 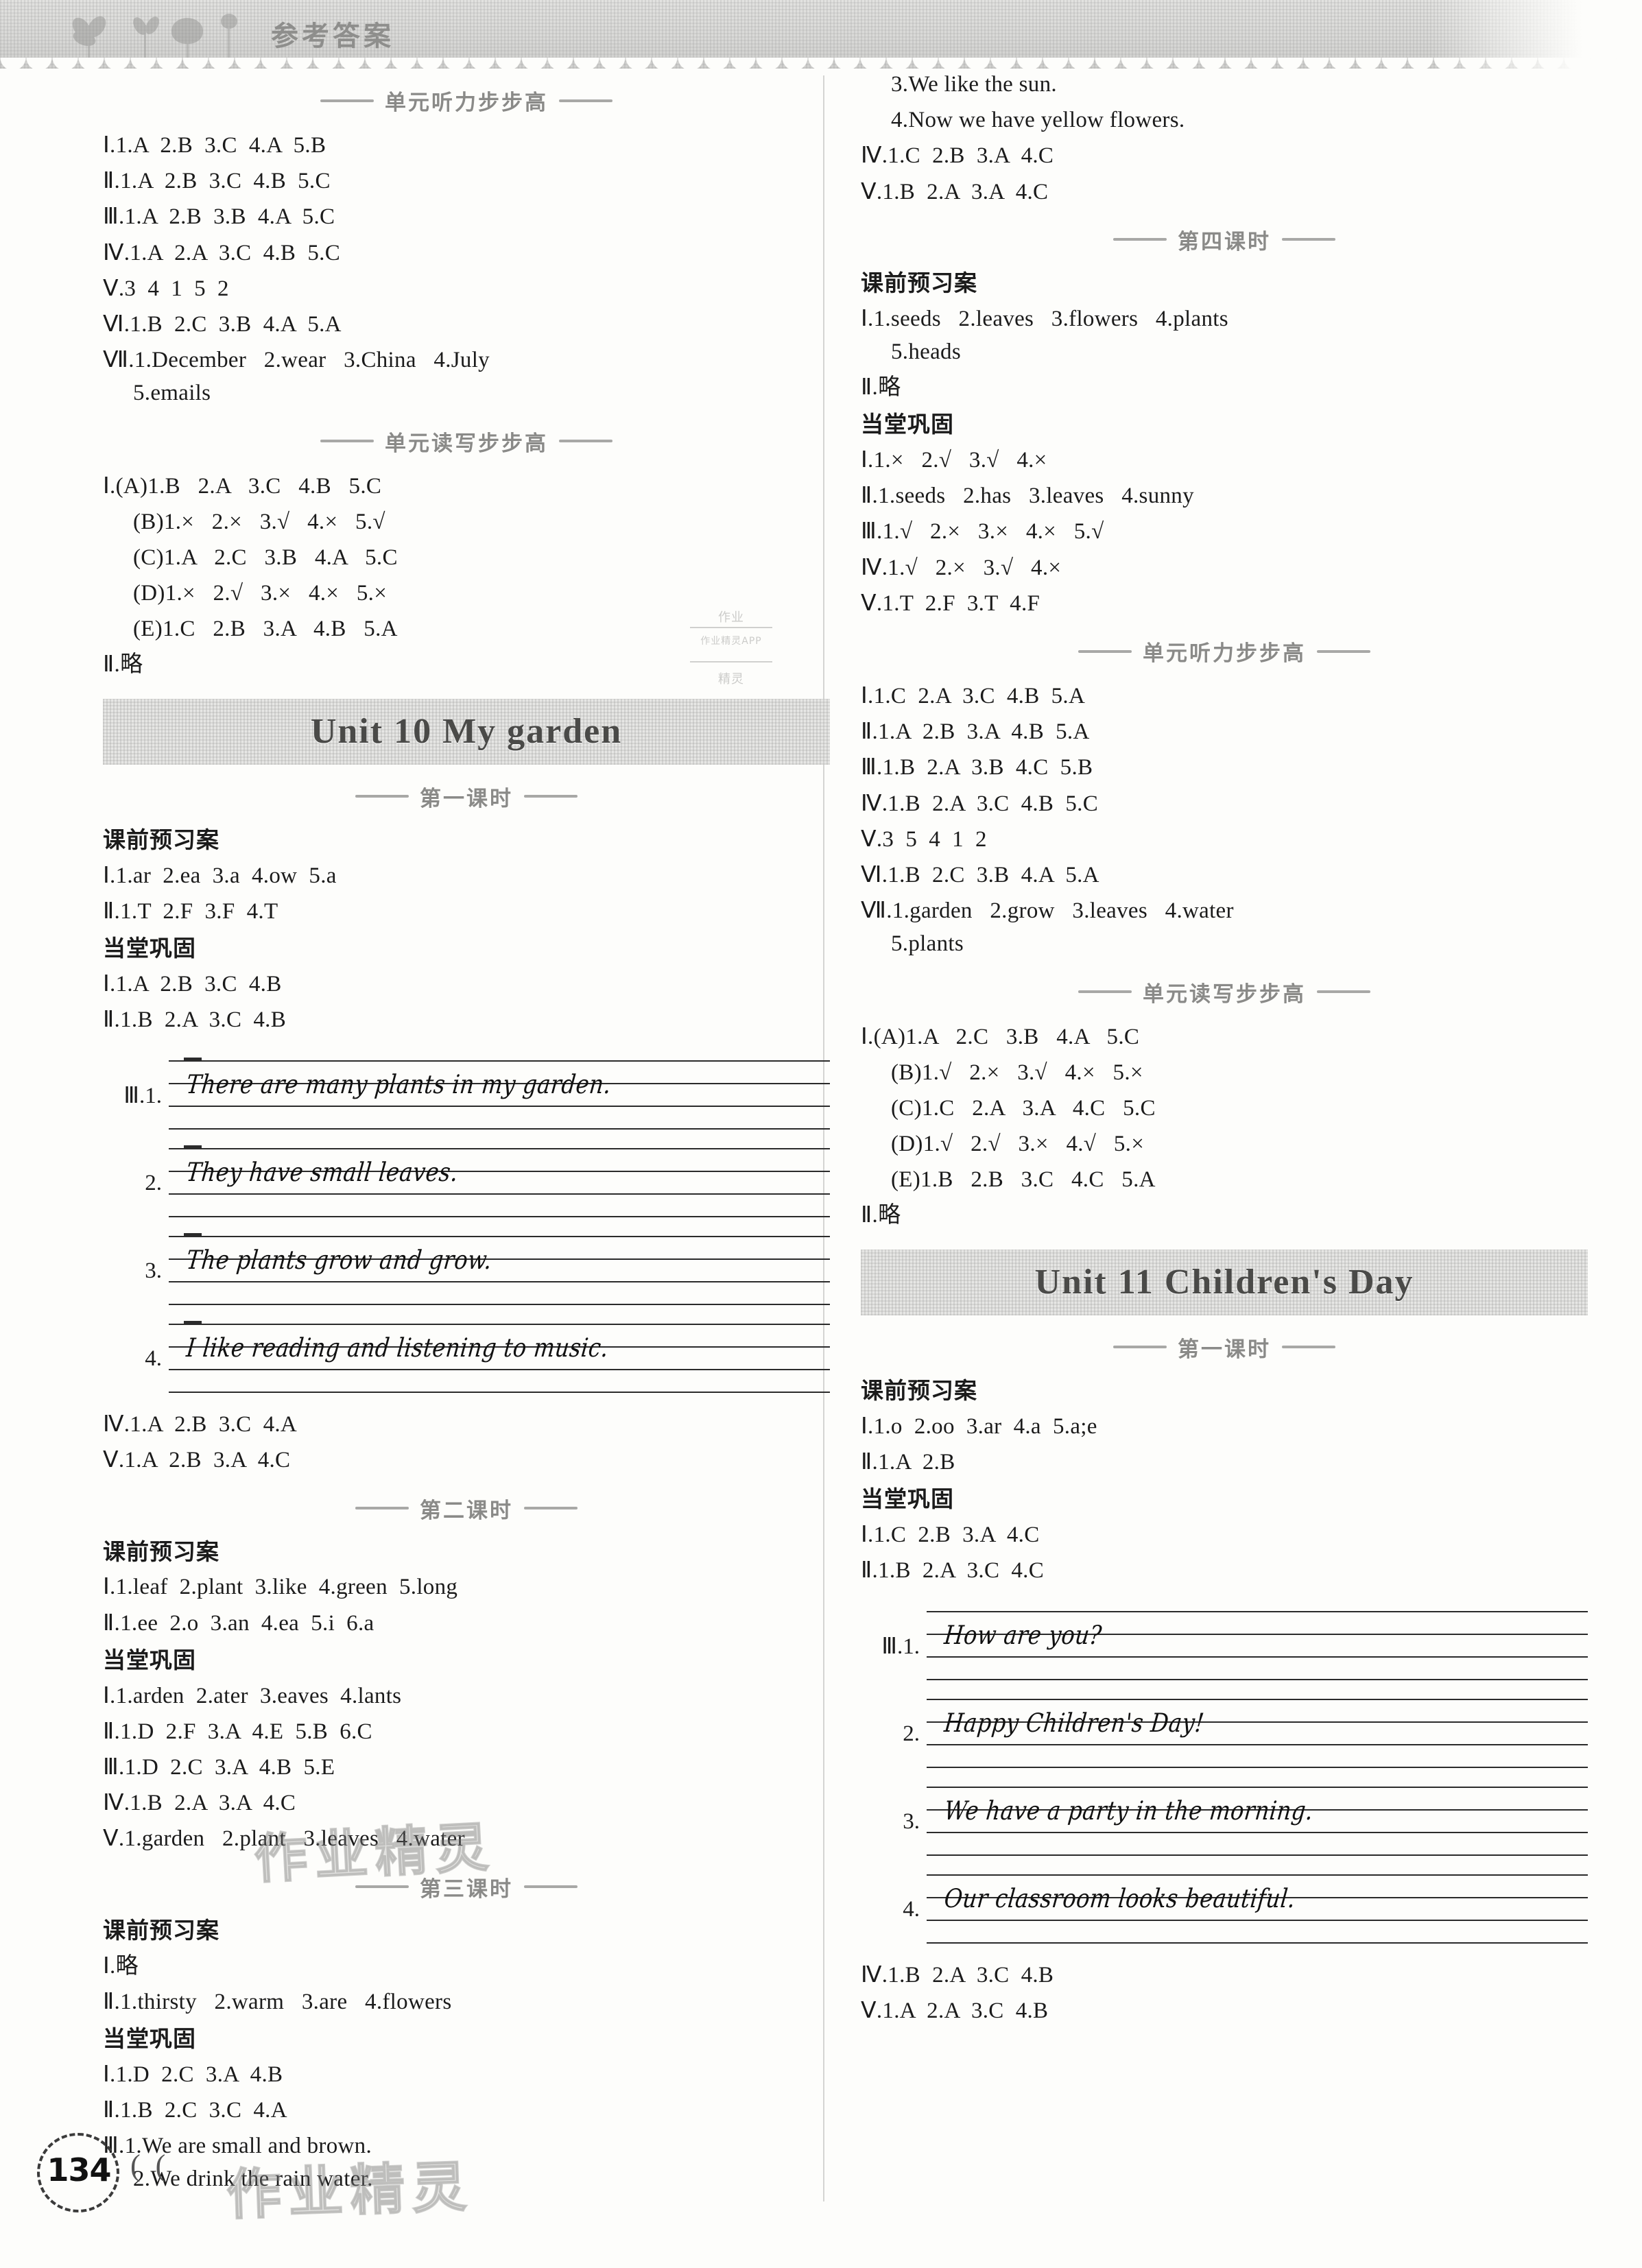 What do you see at coordinates (1024, 1108) in the screenshot?
I see `answer-line: (C)1.C 2.A 3.A 4.C 5.C` at bounding box center [1024, 1108].